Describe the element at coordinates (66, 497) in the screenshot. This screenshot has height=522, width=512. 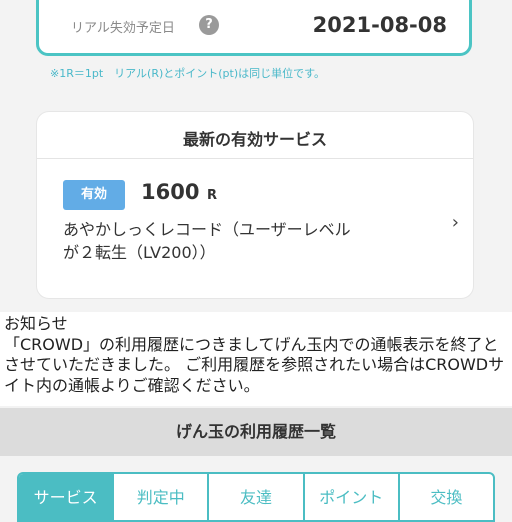
I see `tab-service: サービス` at that location.